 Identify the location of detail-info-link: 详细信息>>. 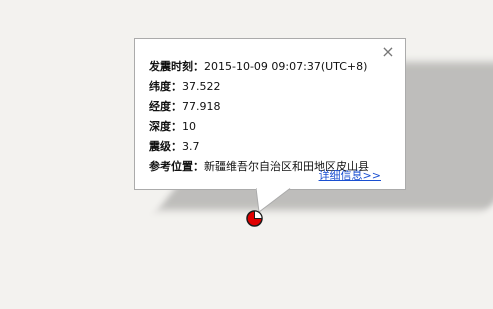
(350, 175).